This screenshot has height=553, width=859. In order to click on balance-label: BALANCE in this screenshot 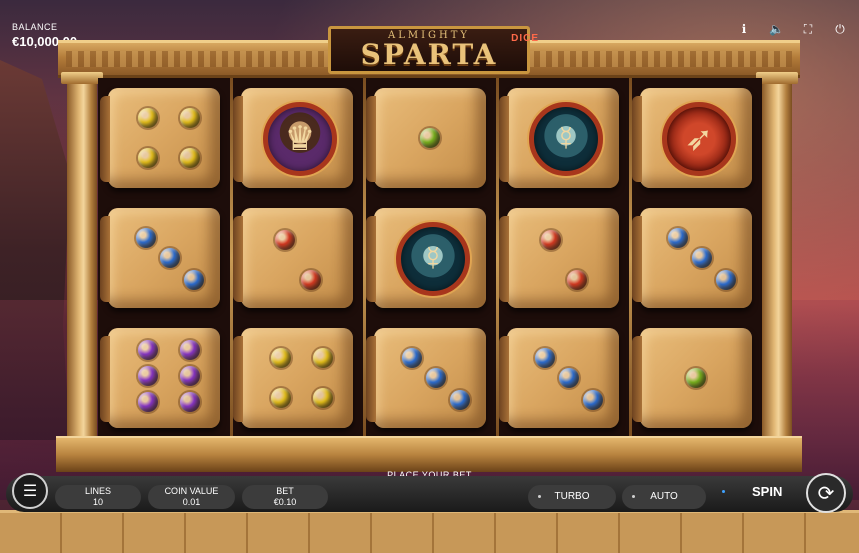, I will do `click(35, 27)`.